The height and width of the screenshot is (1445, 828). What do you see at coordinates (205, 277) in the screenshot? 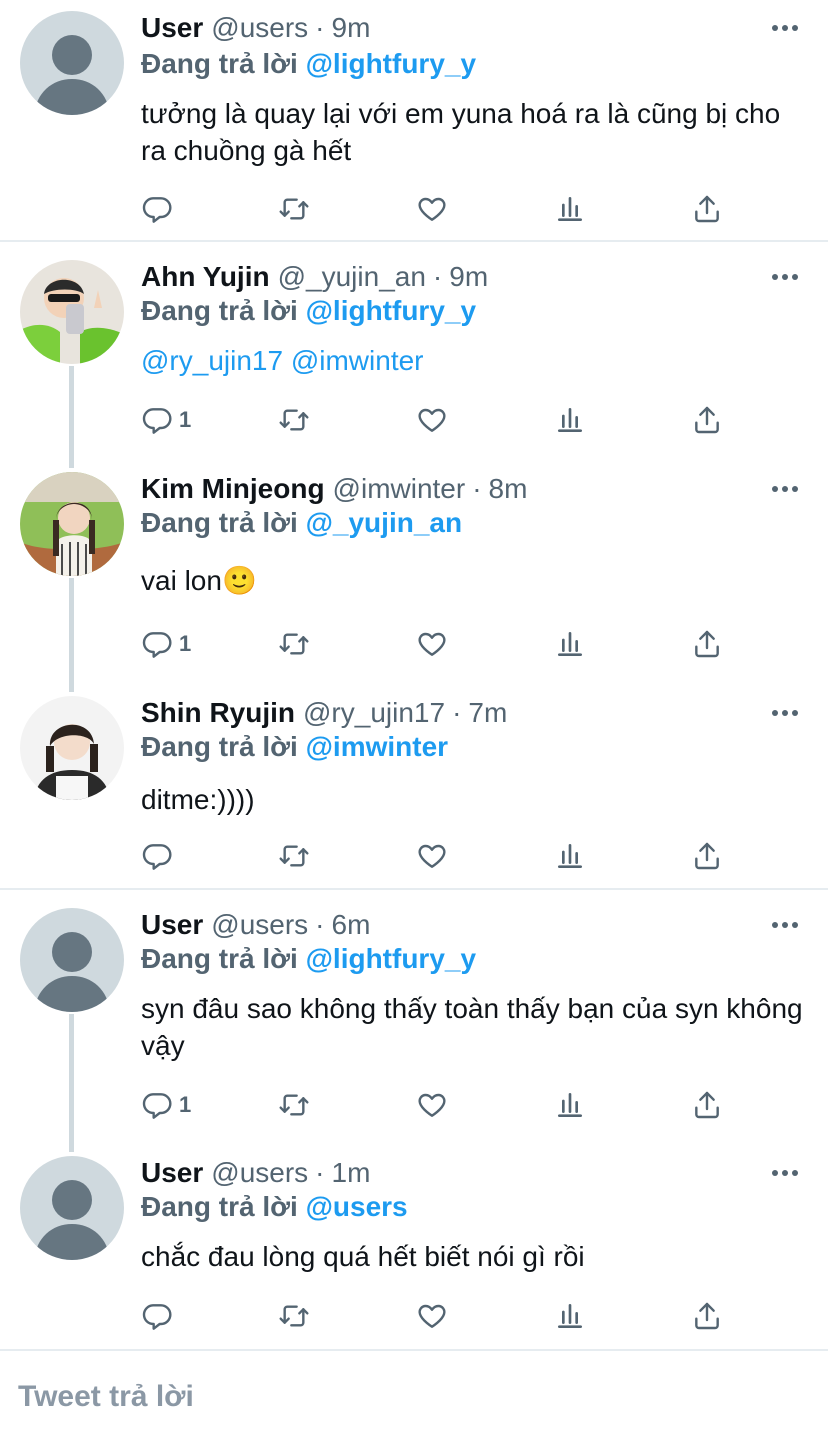
I see `display-name: Ahn Yujin` at bounding box center [205, 277].